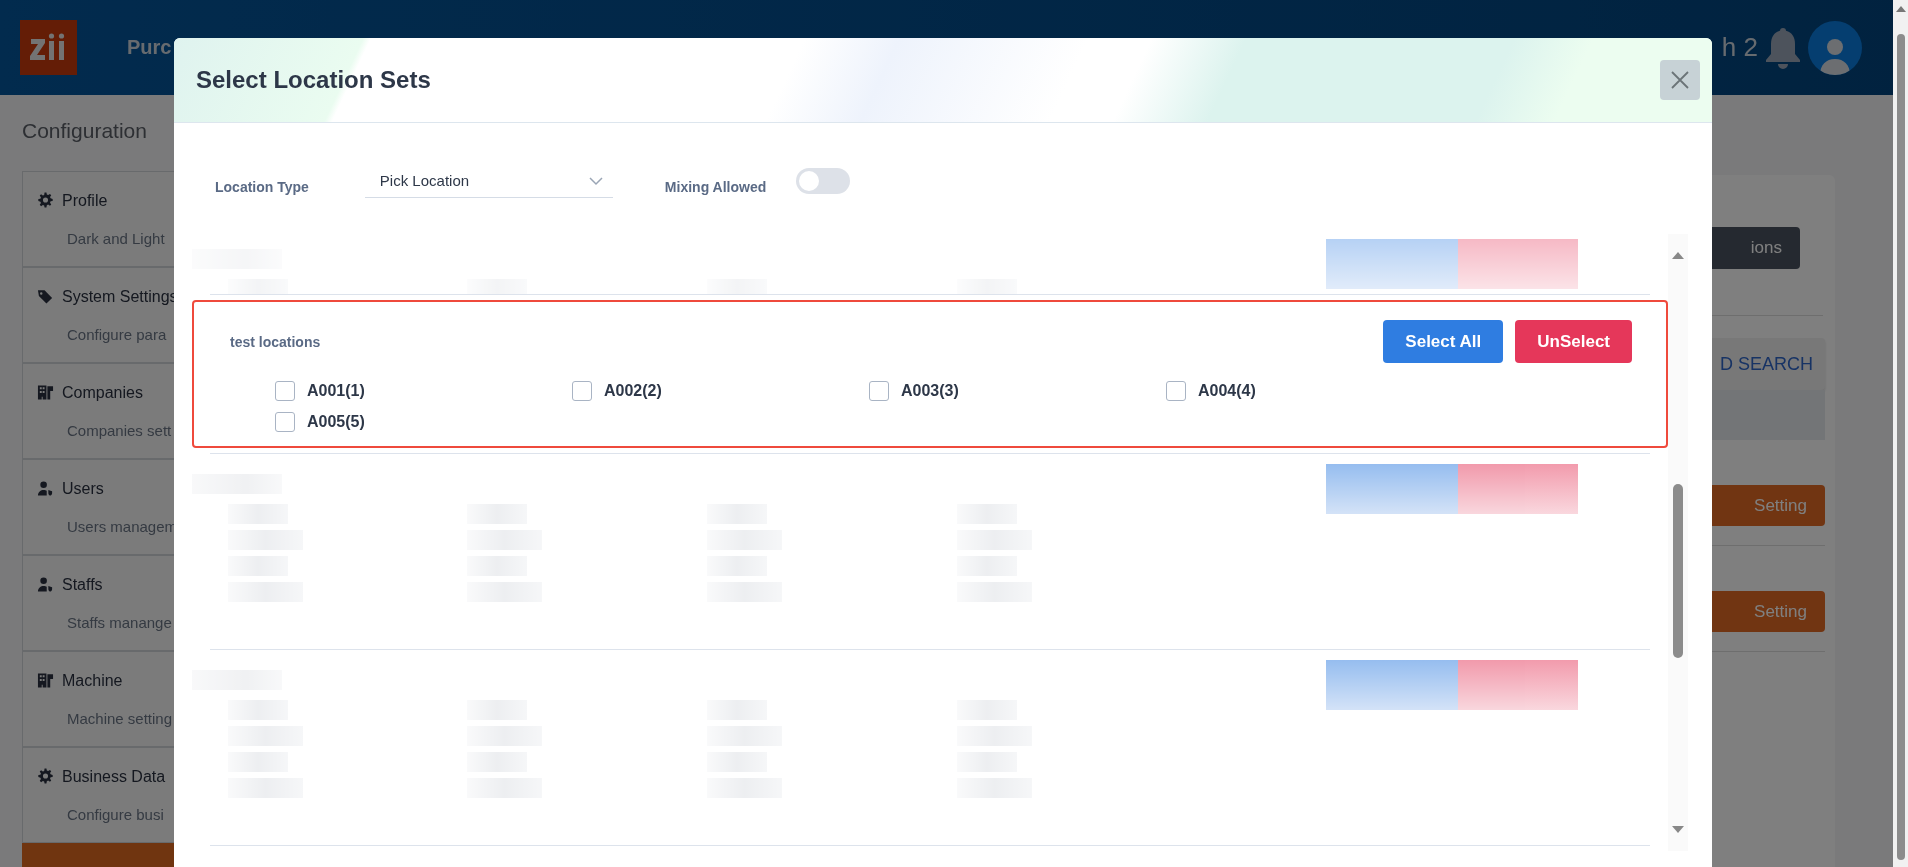  I want to click on mixing-toggle, so click(823, 181).